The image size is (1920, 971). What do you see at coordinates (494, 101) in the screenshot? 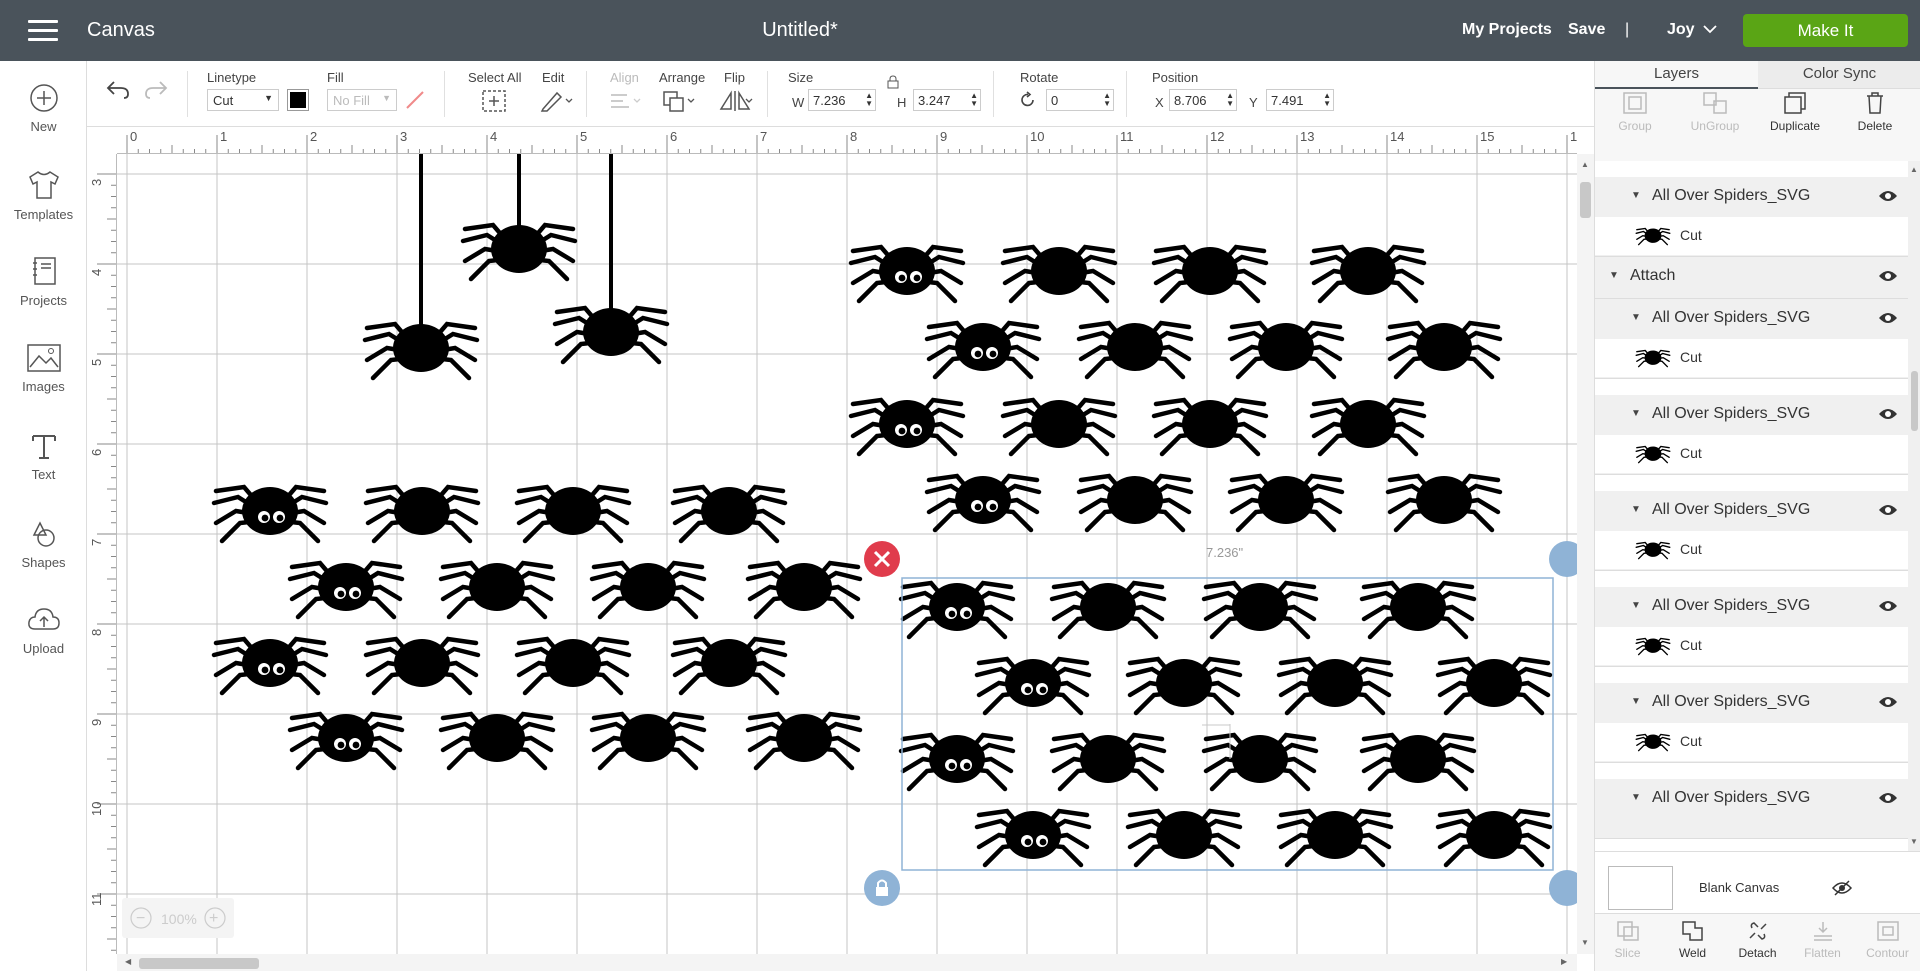
I see `select-all-icon` at bounding box center [494, 101].